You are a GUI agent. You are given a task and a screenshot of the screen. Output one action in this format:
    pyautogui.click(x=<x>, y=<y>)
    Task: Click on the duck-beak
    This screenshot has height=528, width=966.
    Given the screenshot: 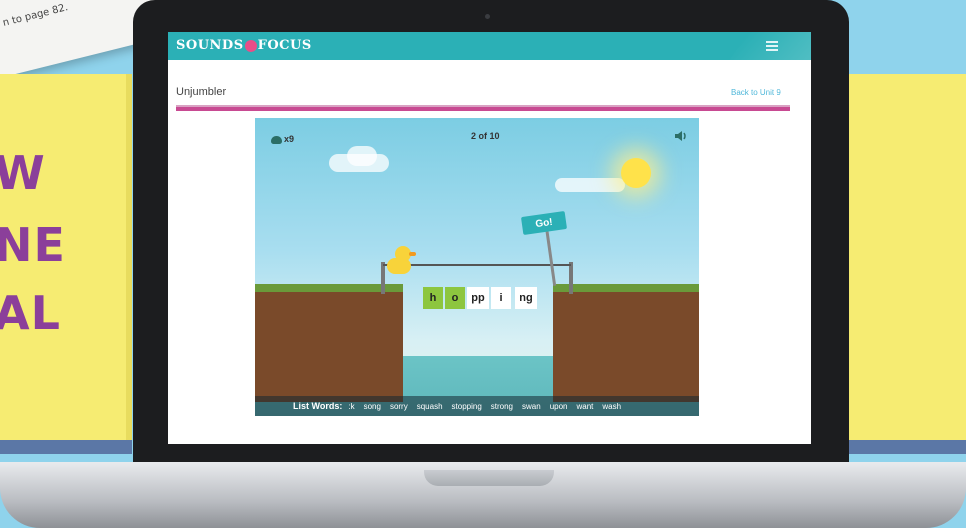 What is the action you would take?
    pyautogui.click(x=412, y=254)
    